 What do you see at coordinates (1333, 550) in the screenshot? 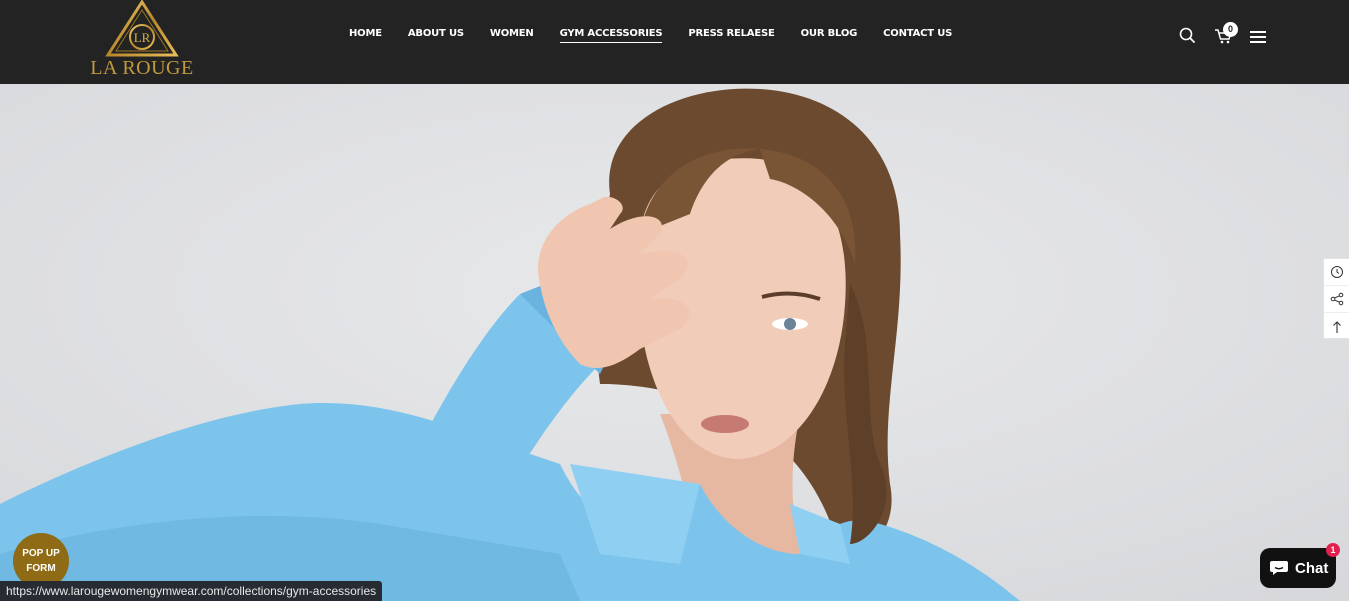
I see `chat-notification-badge: 1` at bounding box center [1333, 550].